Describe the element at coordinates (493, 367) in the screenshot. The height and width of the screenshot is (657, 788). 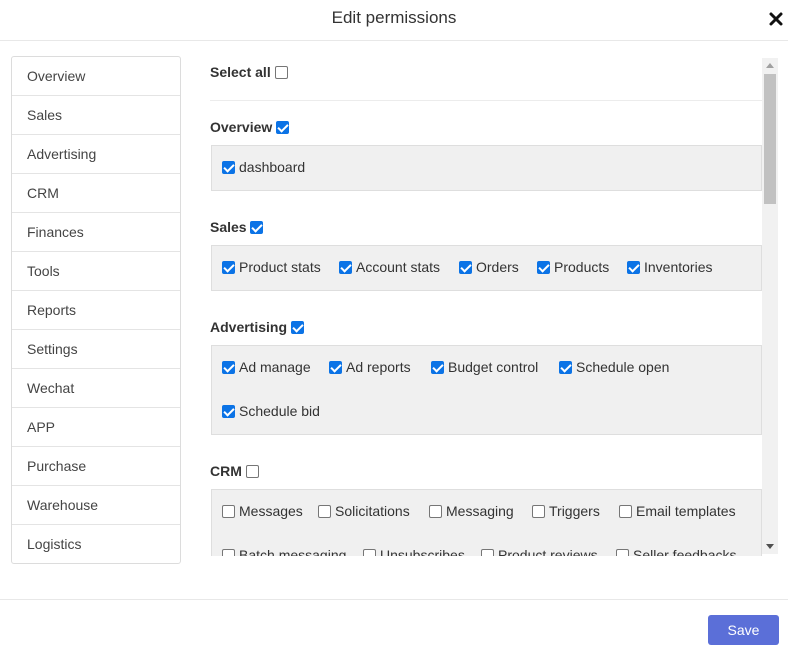
I see `option-label: Budget control` at that location.